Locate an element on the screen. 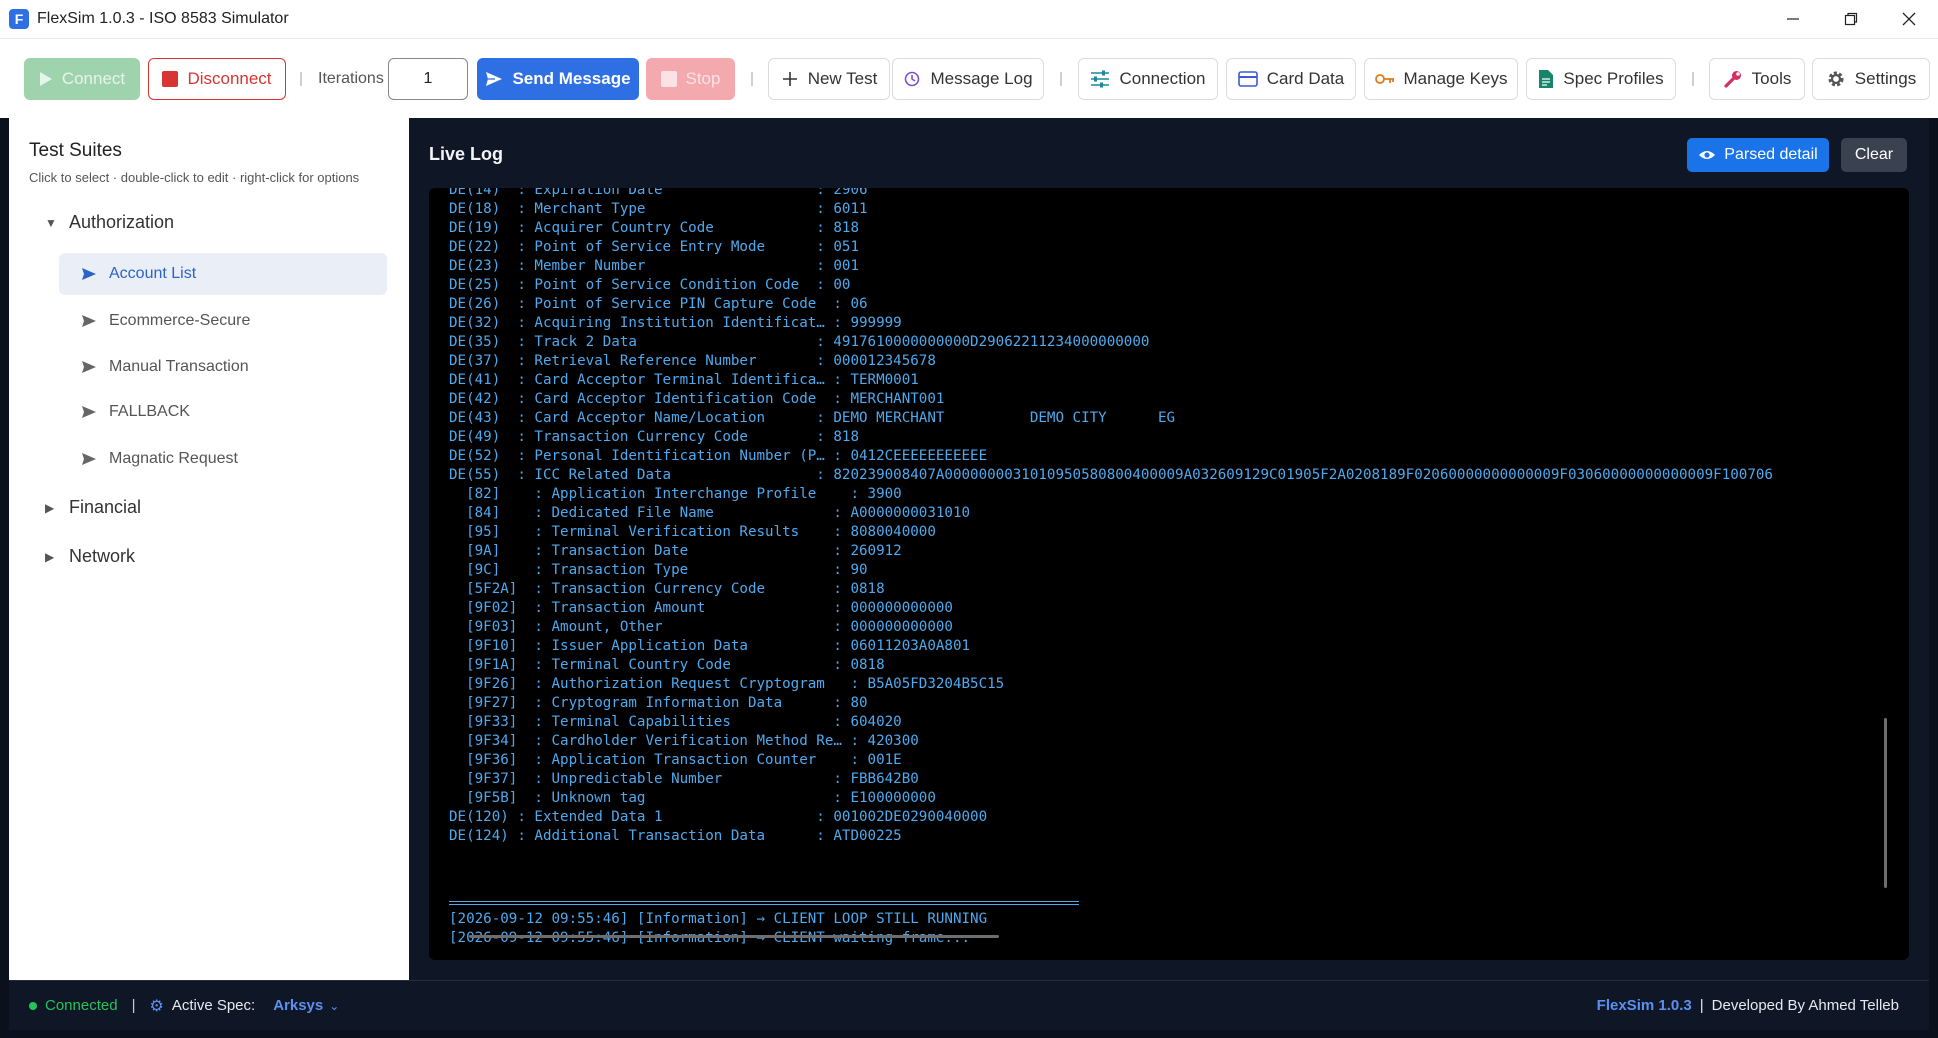  connect-label: Connect is located at coordinates (93, 78).